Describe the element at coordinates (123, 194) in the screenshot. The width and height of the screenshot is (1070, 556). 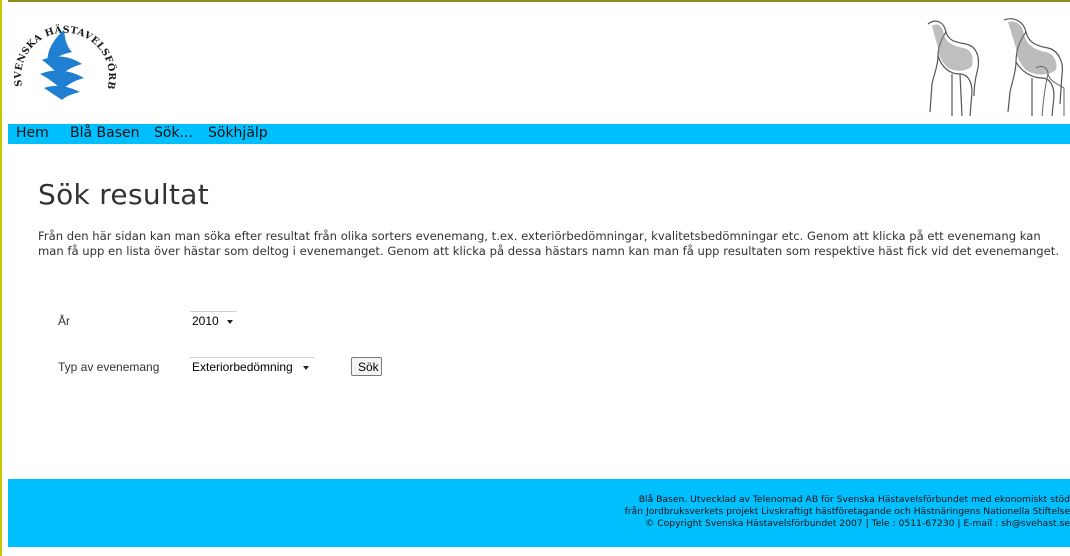
I see `page-title: Sök resultat` at that location.